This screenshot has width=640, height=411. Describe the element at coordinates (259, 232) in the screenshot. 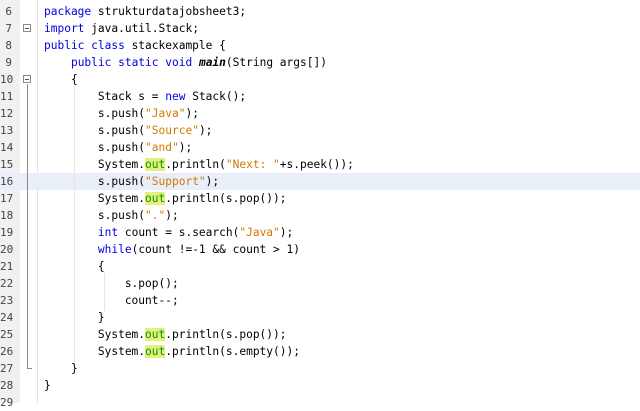

I see `string-token: "Java"` at that location.